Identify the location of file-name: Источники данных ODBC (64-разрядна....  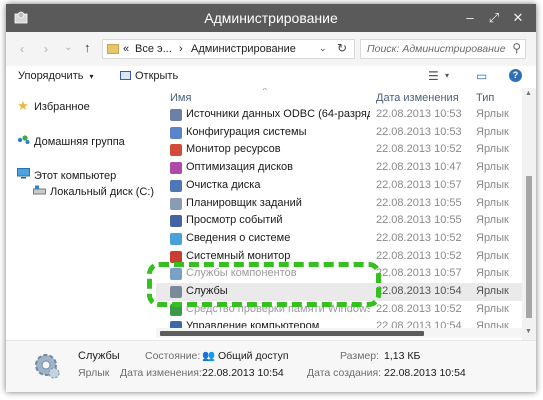
(278, 114).